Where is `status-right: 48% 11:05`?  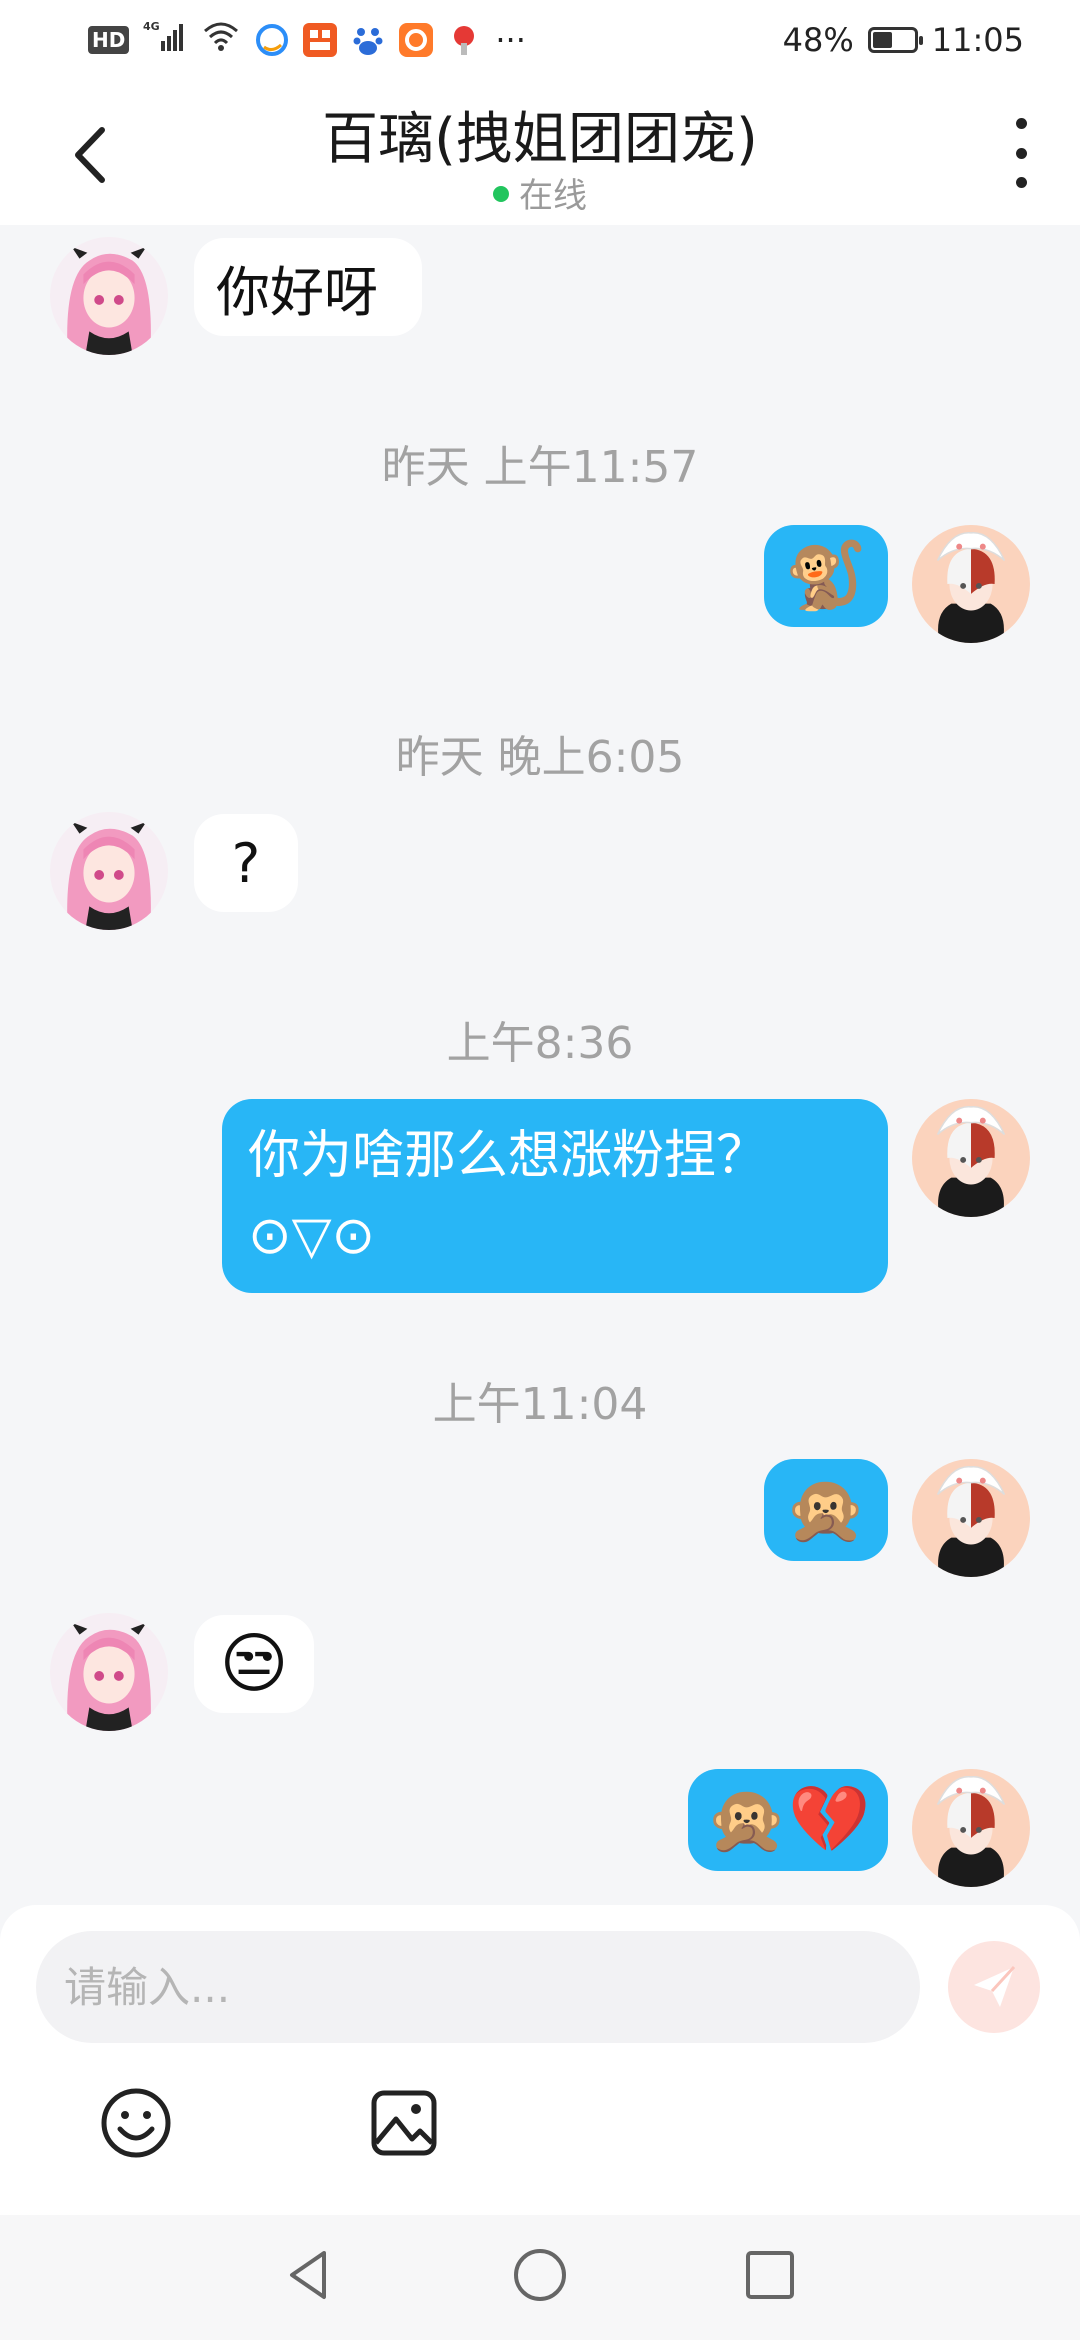 status-right: 48% 11:05 is located at coordinates (903, 40).